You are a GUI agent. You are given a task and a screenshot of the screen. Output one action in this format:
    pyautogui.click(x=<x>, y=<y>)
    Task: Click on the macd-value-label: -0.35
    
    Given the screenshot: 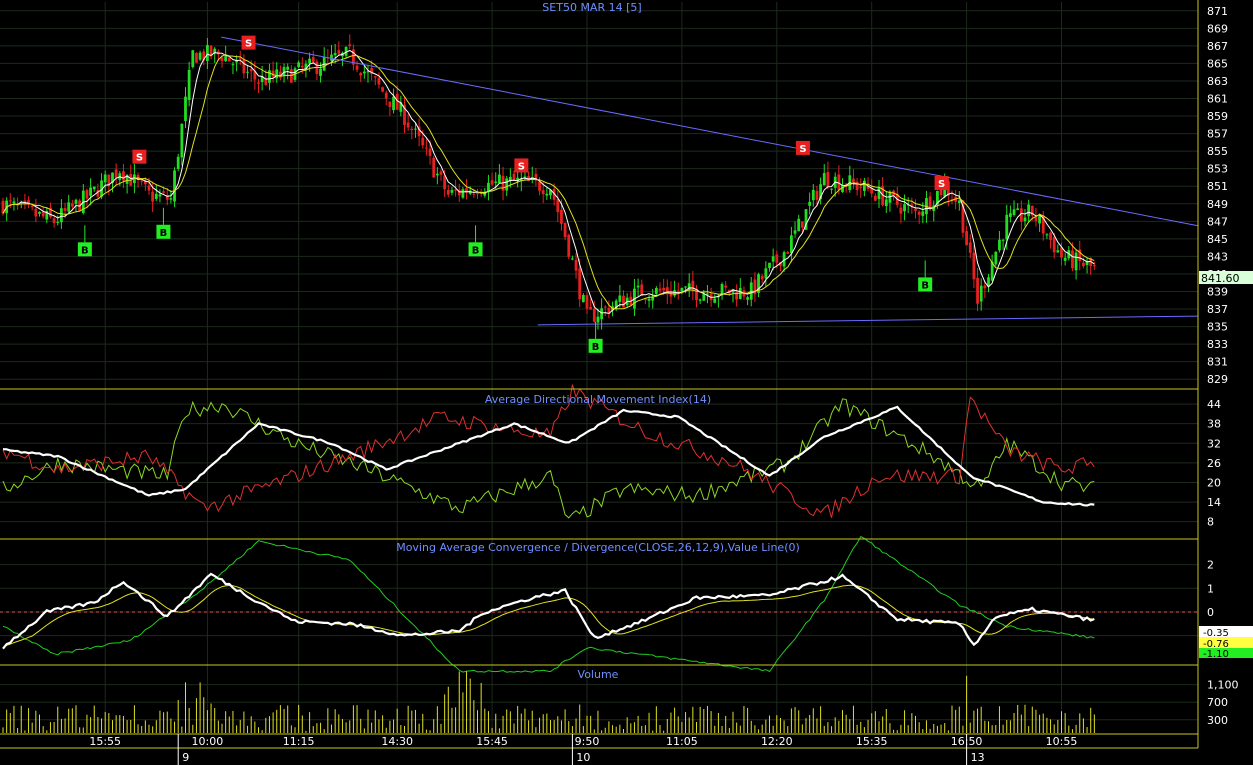 What is the action you would take?
    pyautogui.click(x=1216, y=633)
    